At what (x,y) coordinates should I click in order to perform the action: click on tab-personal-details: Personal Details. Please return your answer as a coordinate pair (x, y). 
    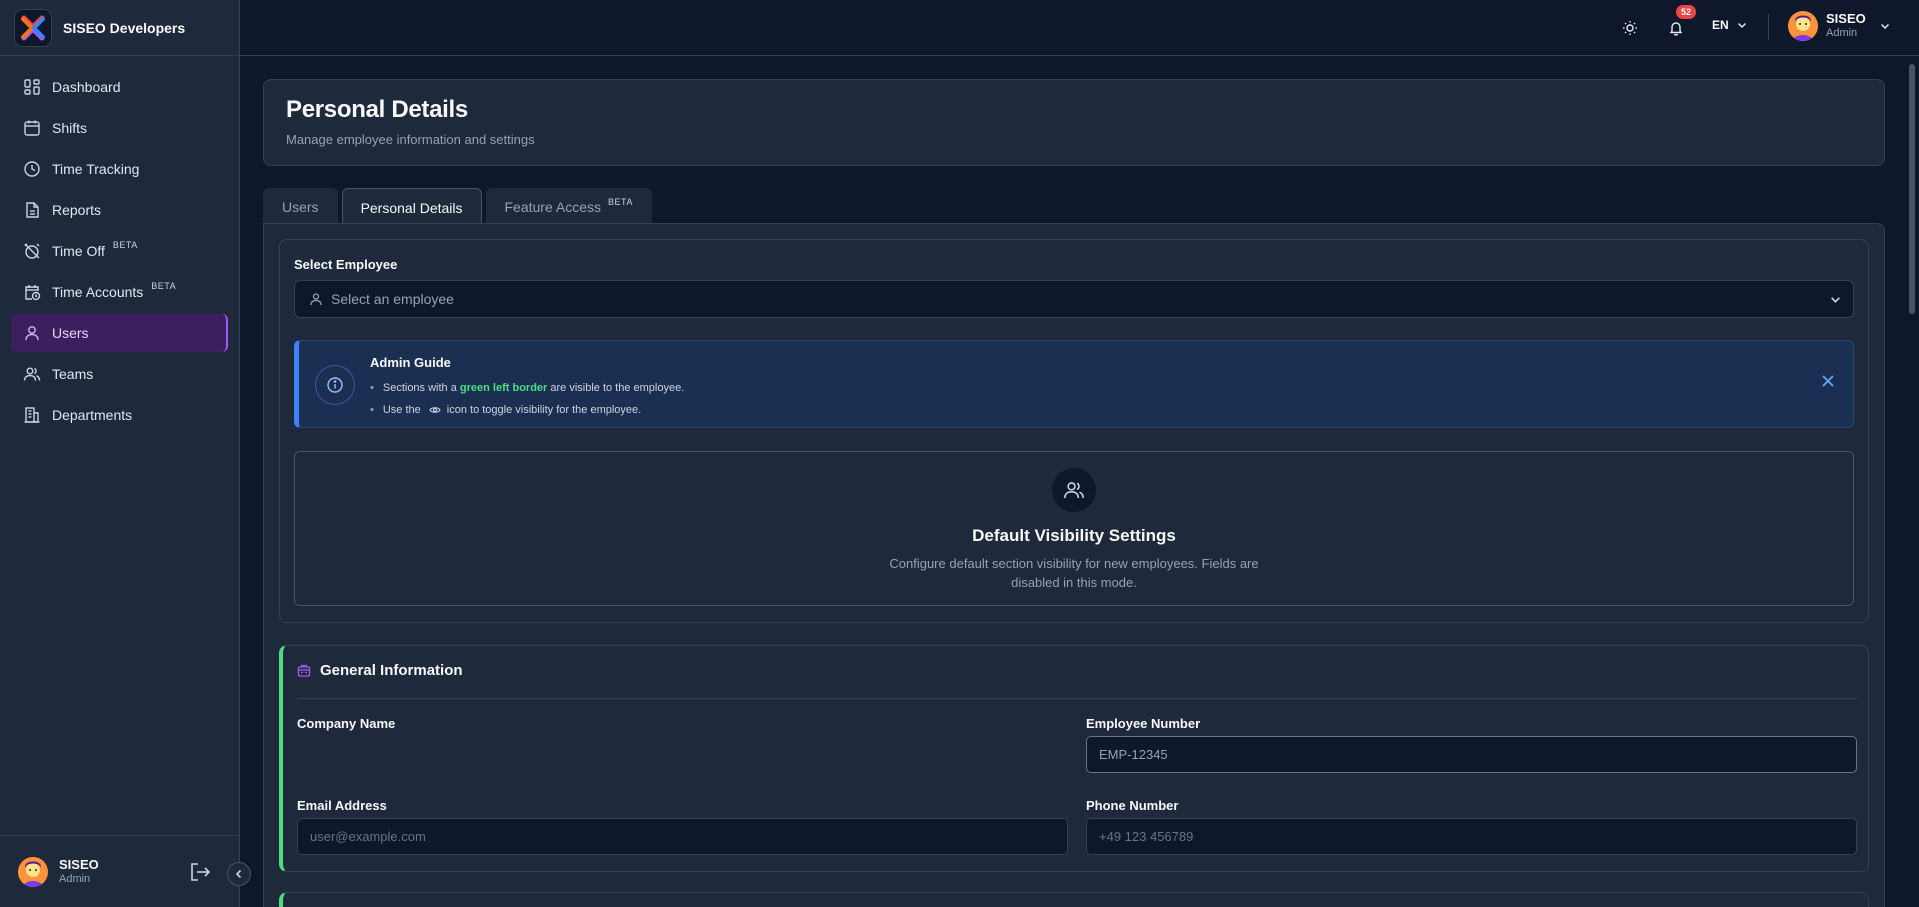
    Looking at the image, I should click on (411, 207).